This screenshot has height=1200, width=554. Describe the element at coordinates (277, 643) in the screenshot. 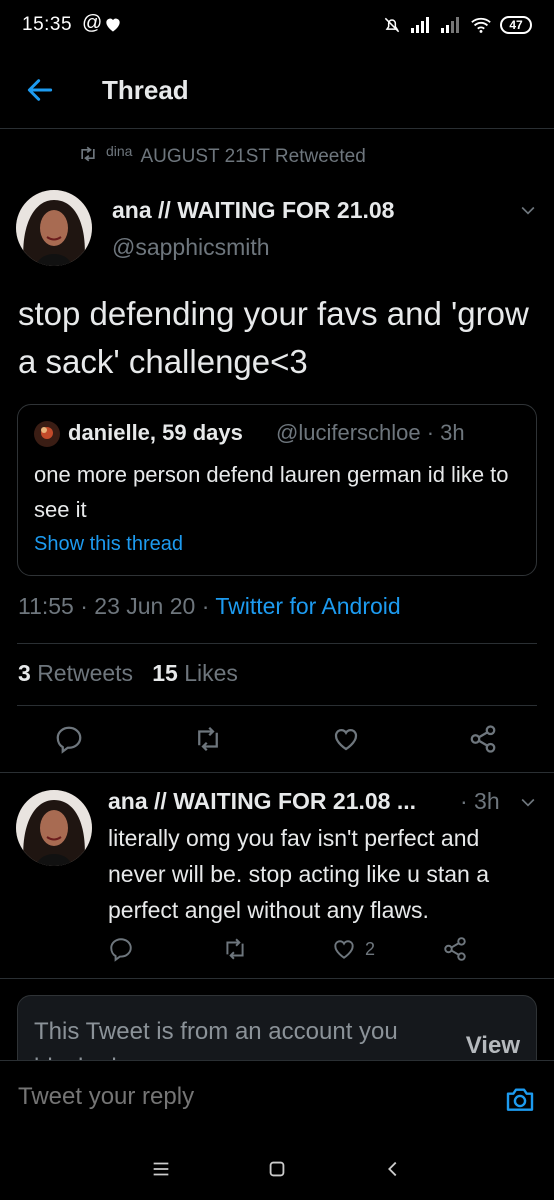

I see `meta-divider` at that location.